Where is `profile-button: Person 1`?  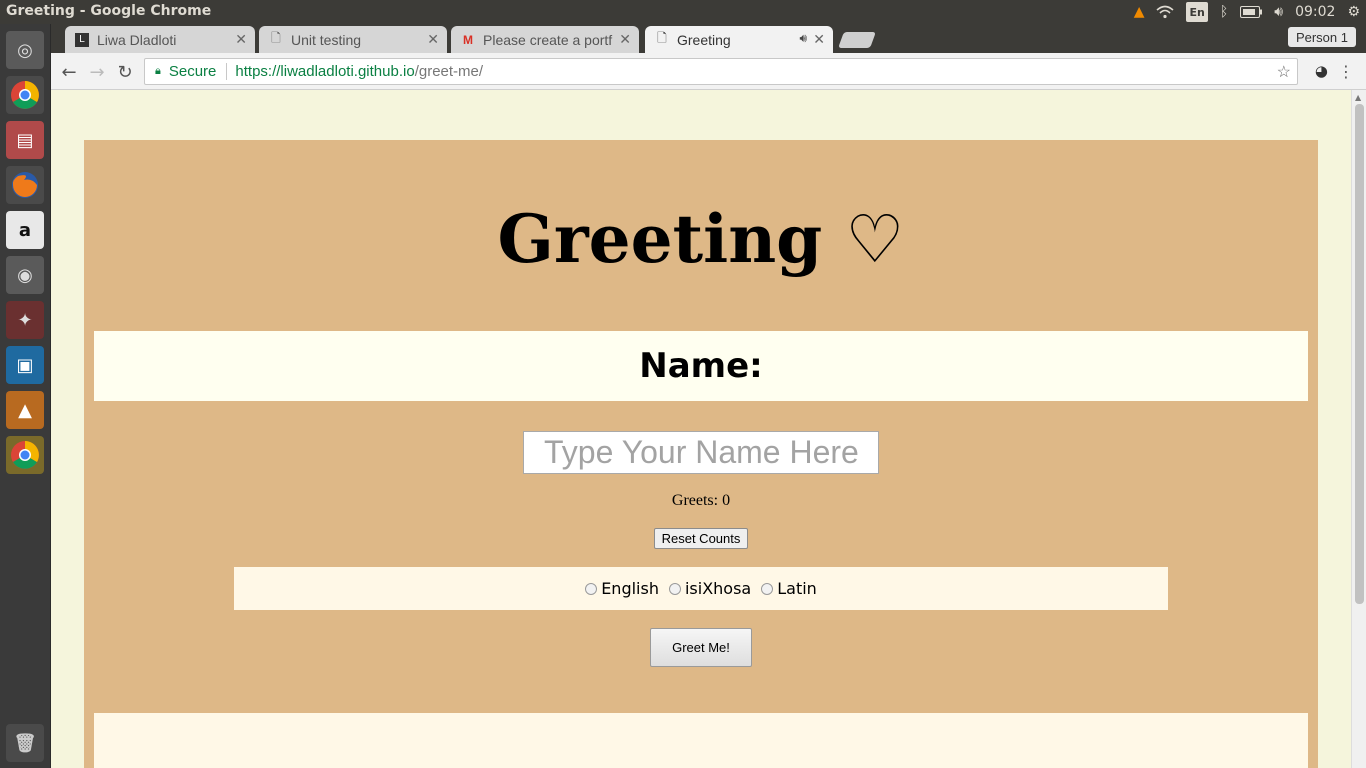 profile-button: Person 1 is located at coordinates (1321, 37).